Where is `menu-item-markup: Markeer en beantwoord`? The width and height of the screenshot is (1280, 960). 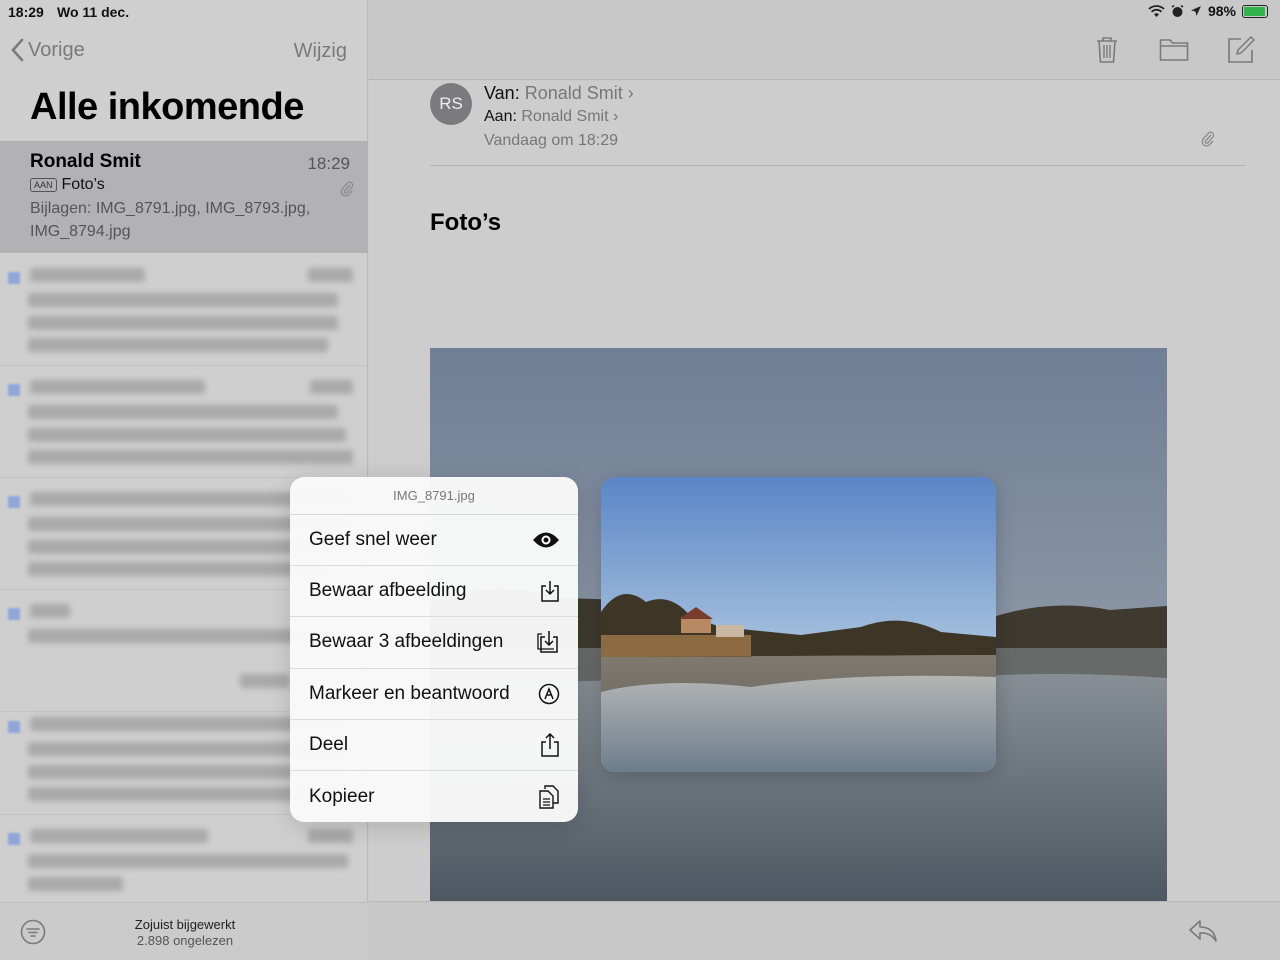
menu-item-markup: Markeer en beantwoord is located at coordinates (434, 694).